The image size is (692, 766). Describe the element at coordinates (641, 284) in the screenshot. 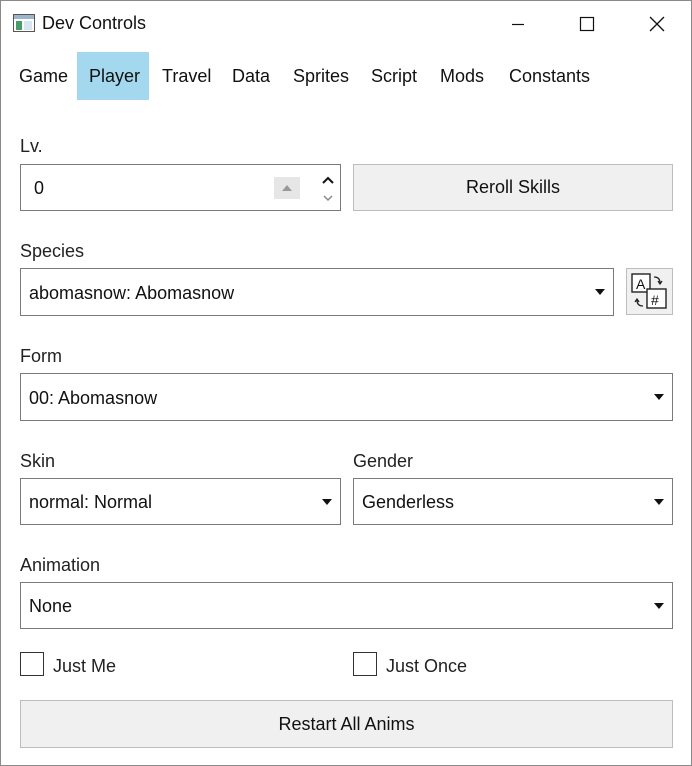

I see `svg-text: A` at that location.